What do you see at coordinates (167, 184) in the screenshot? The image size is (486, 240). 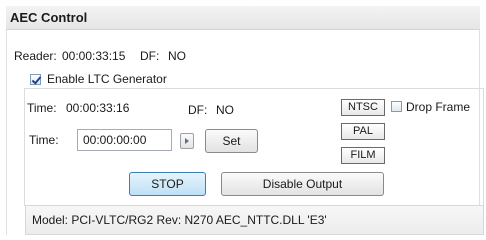 I see `stop-button: STOP` at bounding box center [167, 184].